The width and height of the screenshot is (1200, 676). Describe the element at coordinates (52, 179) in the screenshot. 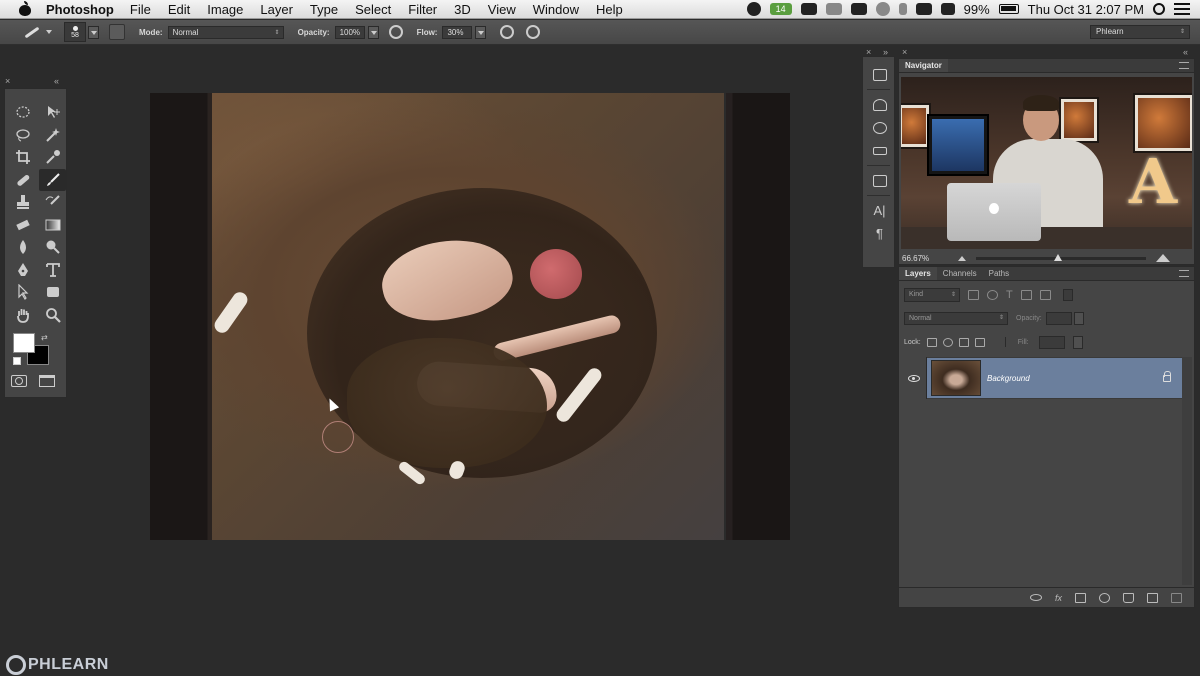

I see `brush-tool-icon` at that location.